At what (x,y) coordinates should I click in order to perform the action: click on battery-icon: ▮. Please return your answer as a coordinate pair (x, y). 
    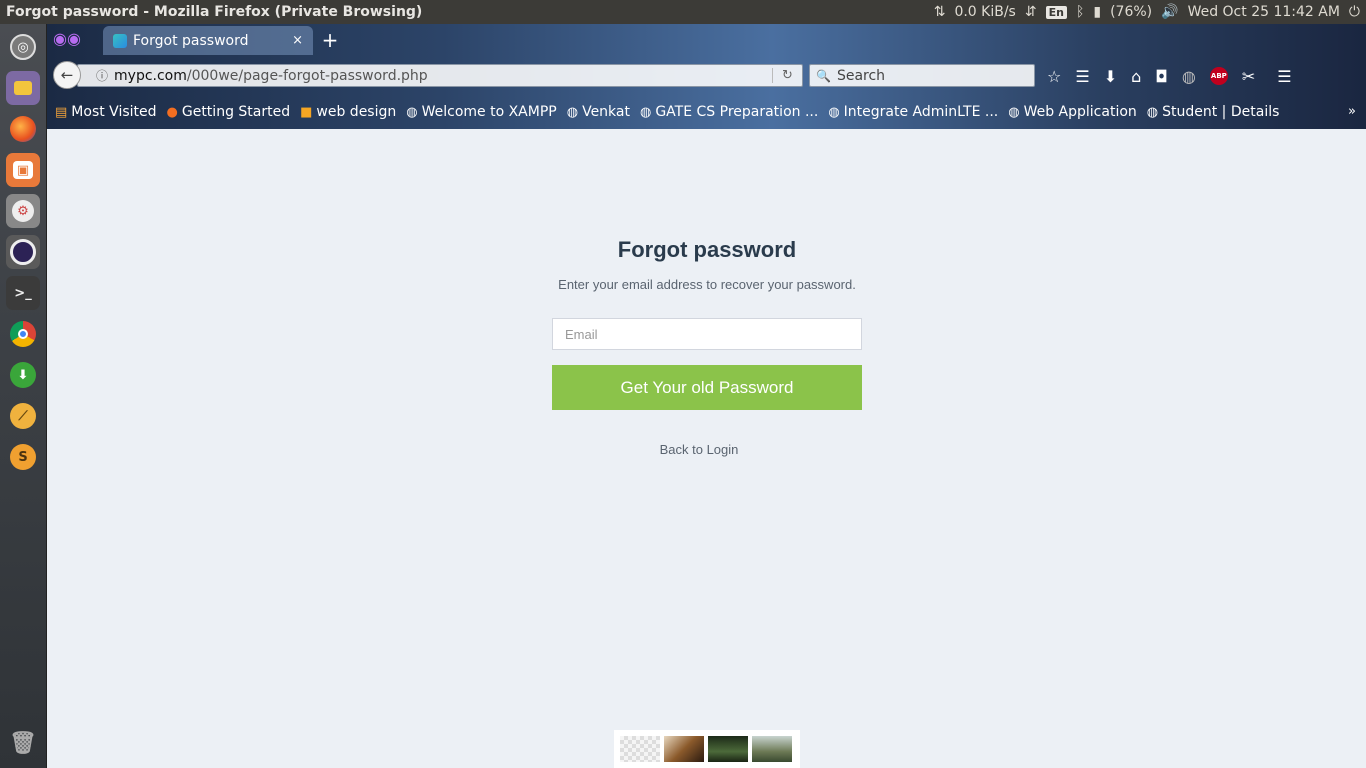
    Looking at the image, I should click on (1097, 12).